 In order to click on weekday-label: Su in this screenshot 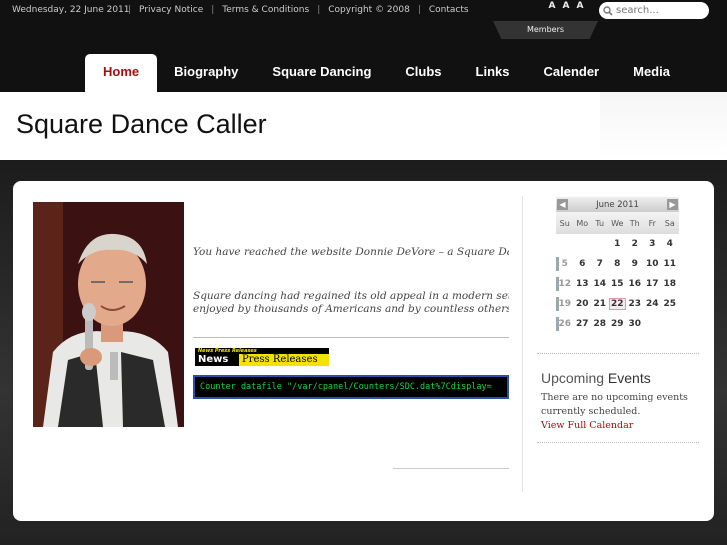, I will do `click(564, 223)`.